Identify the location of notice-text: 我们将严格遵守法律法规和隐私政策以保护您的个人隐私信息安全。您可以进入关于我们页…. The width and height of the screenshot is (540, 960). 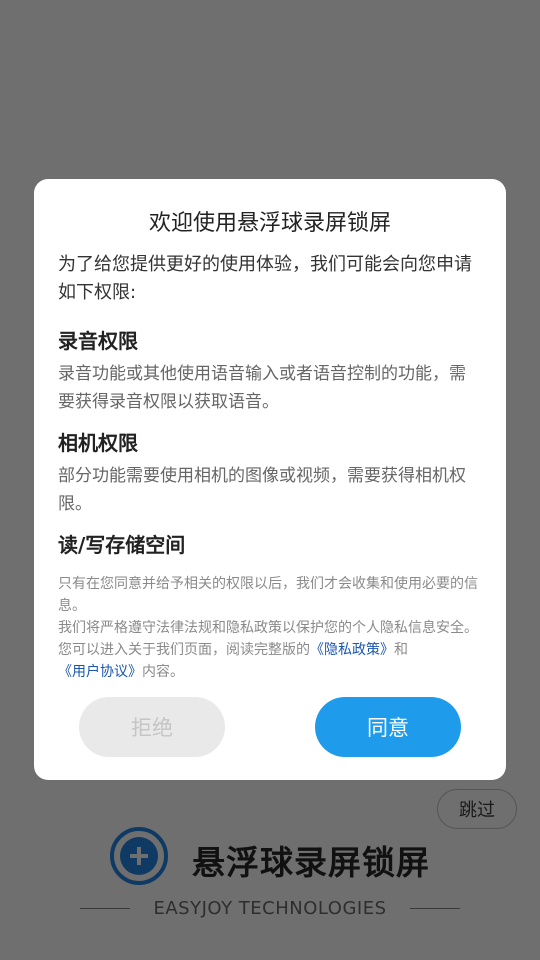
(268, 639).